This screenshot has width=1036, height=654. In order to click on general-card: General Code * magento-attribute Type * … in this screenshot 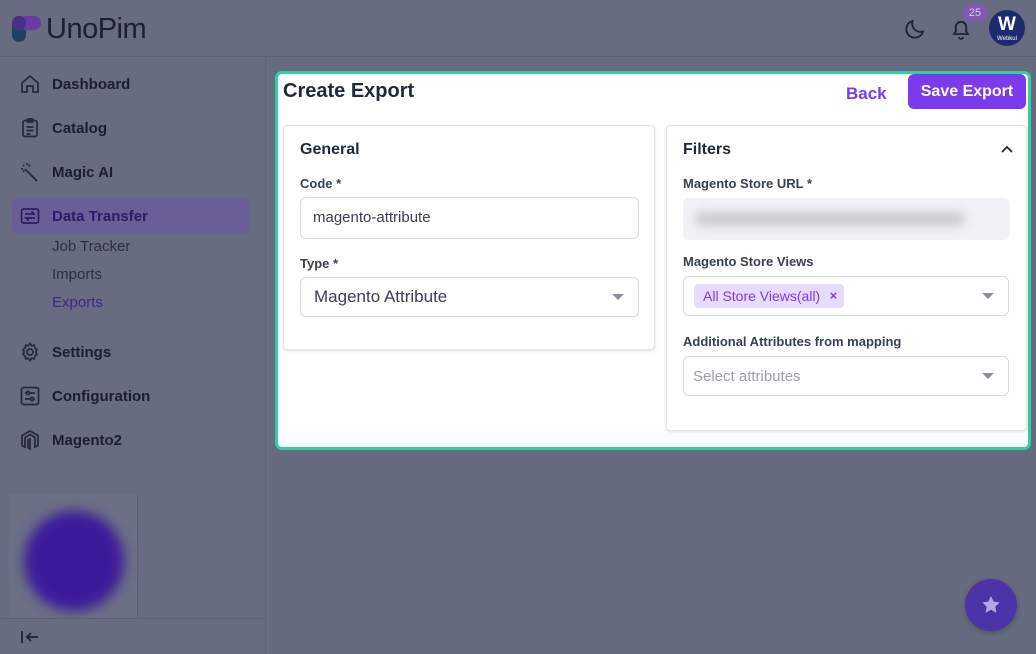, I will do `click(469, 237)`.